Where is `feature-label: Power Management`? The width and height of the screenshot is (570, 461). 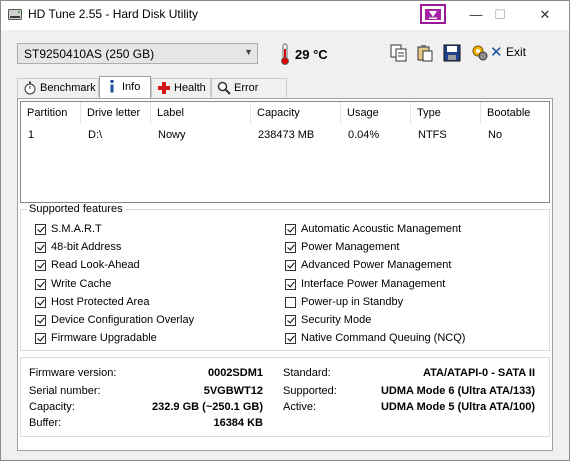
feature-label: Power Management is located at coordinates (350, 247).